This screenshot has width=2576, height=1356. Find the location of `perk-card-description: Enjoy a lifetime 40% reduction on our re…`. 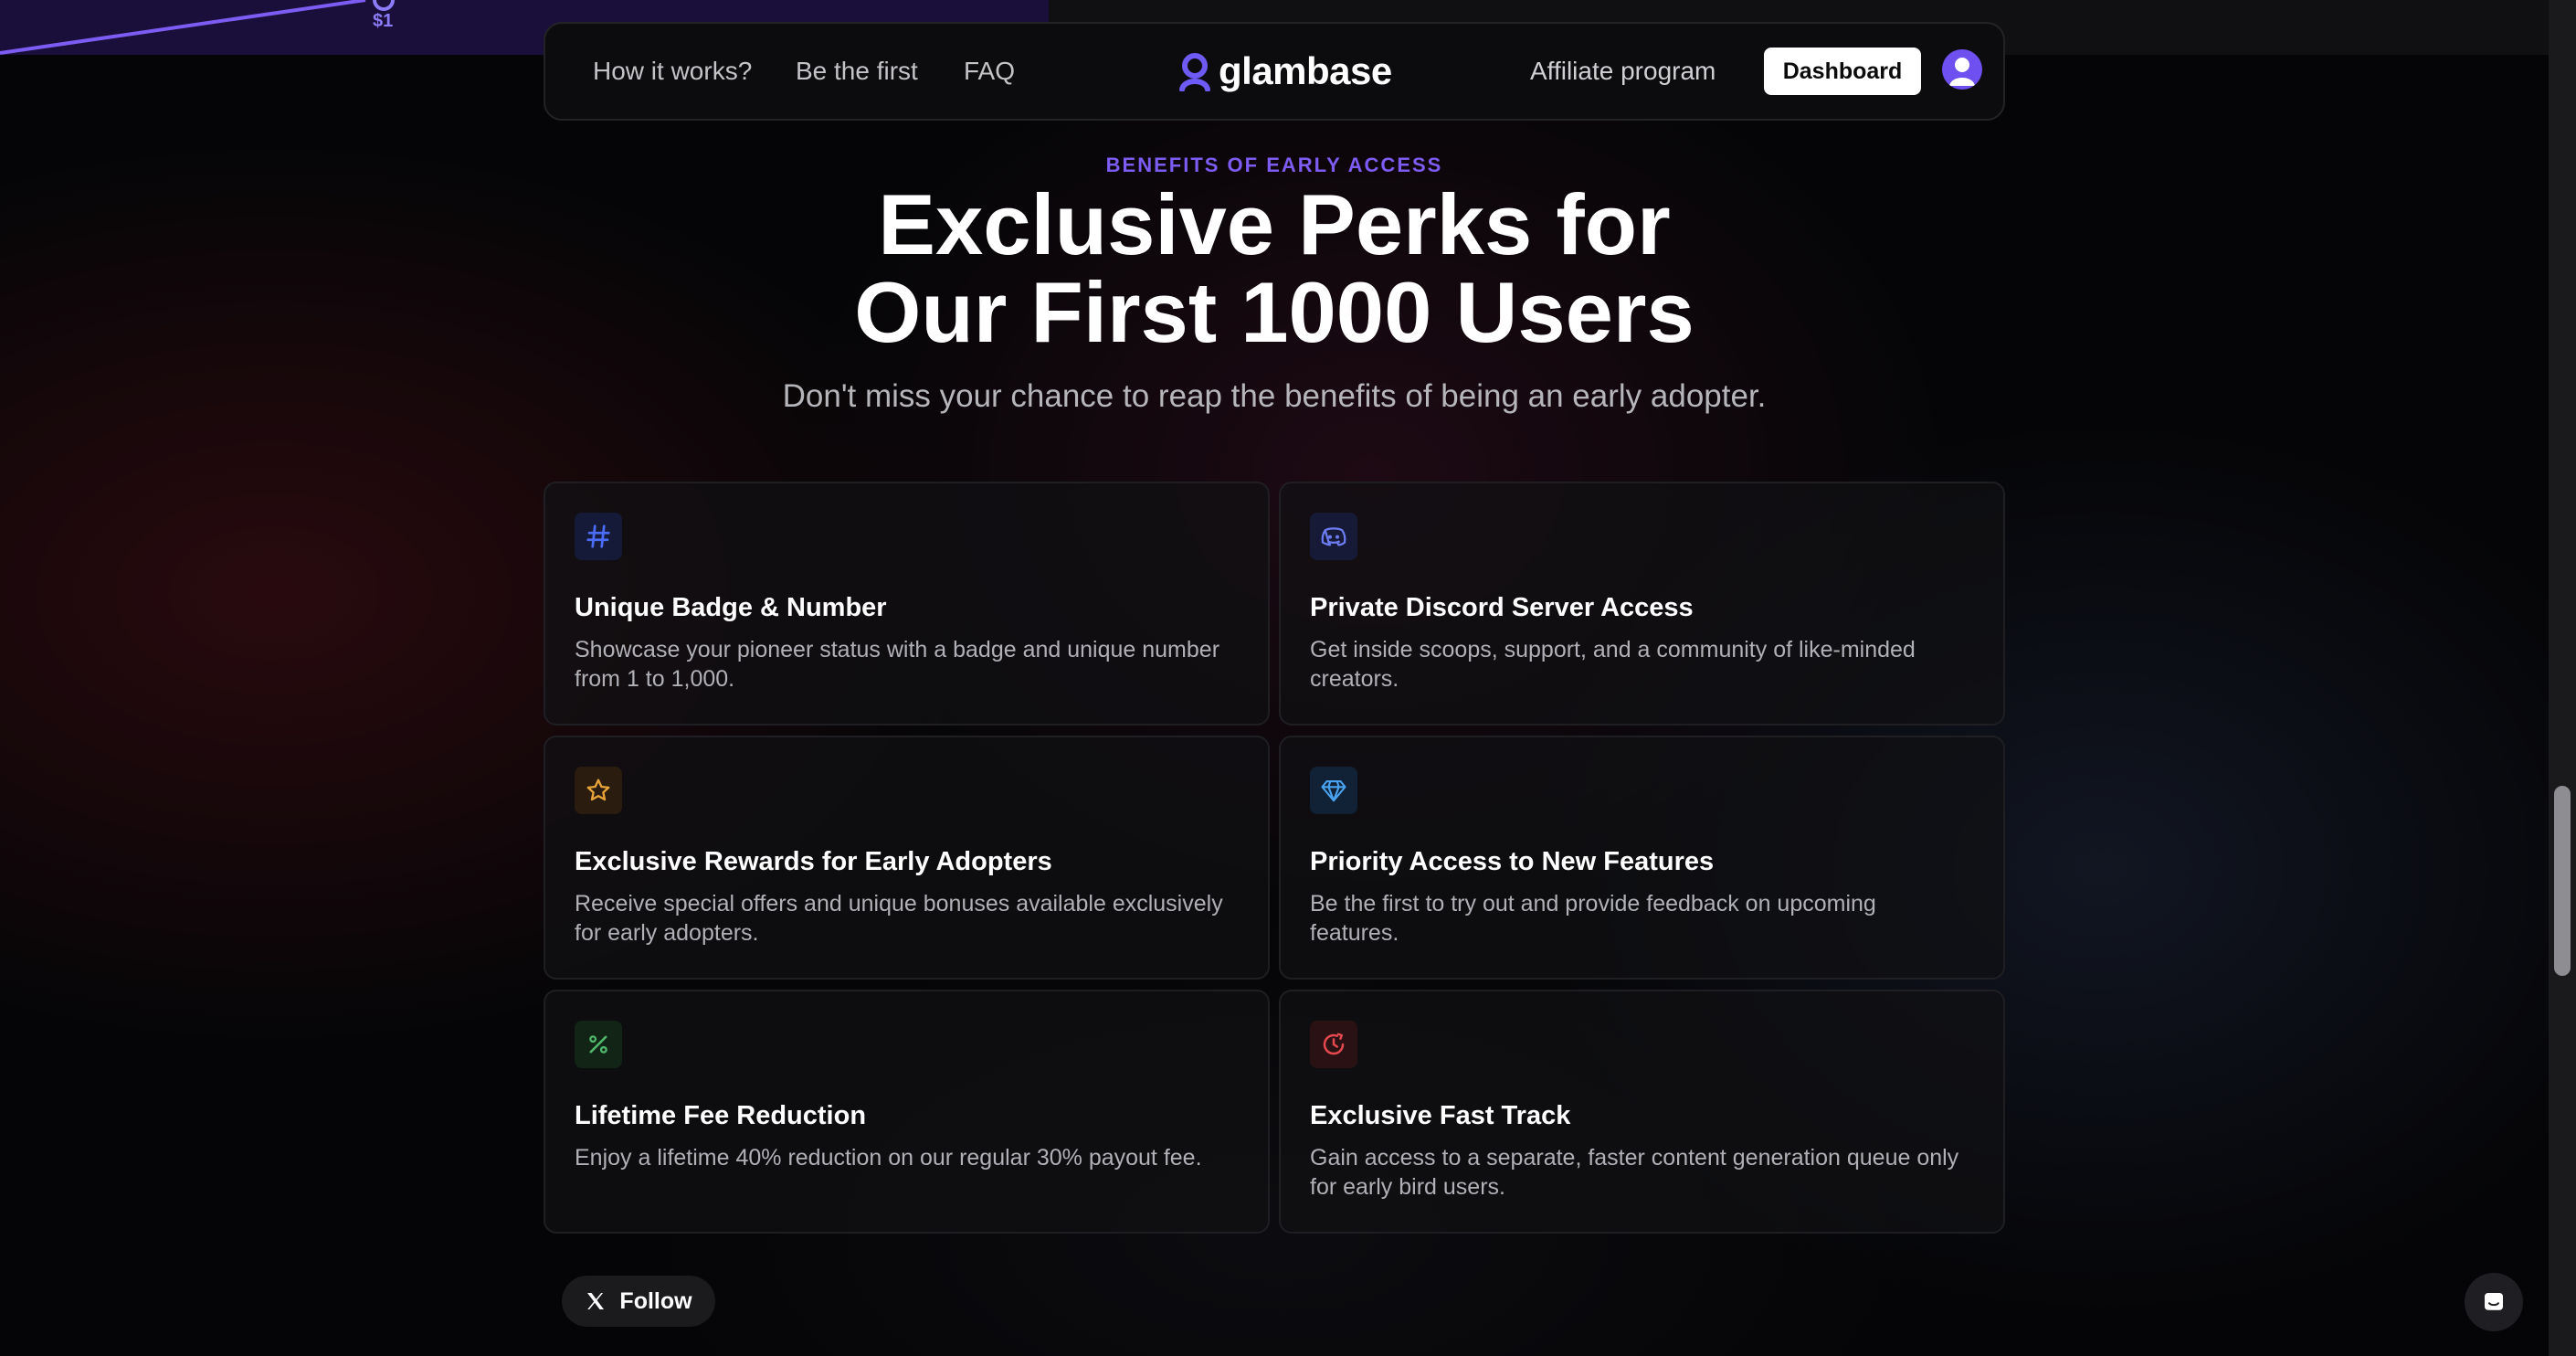

perk-card-description: Enjoy a lifetime 40% reduction on our re… is located at coordinates (888, 1158).